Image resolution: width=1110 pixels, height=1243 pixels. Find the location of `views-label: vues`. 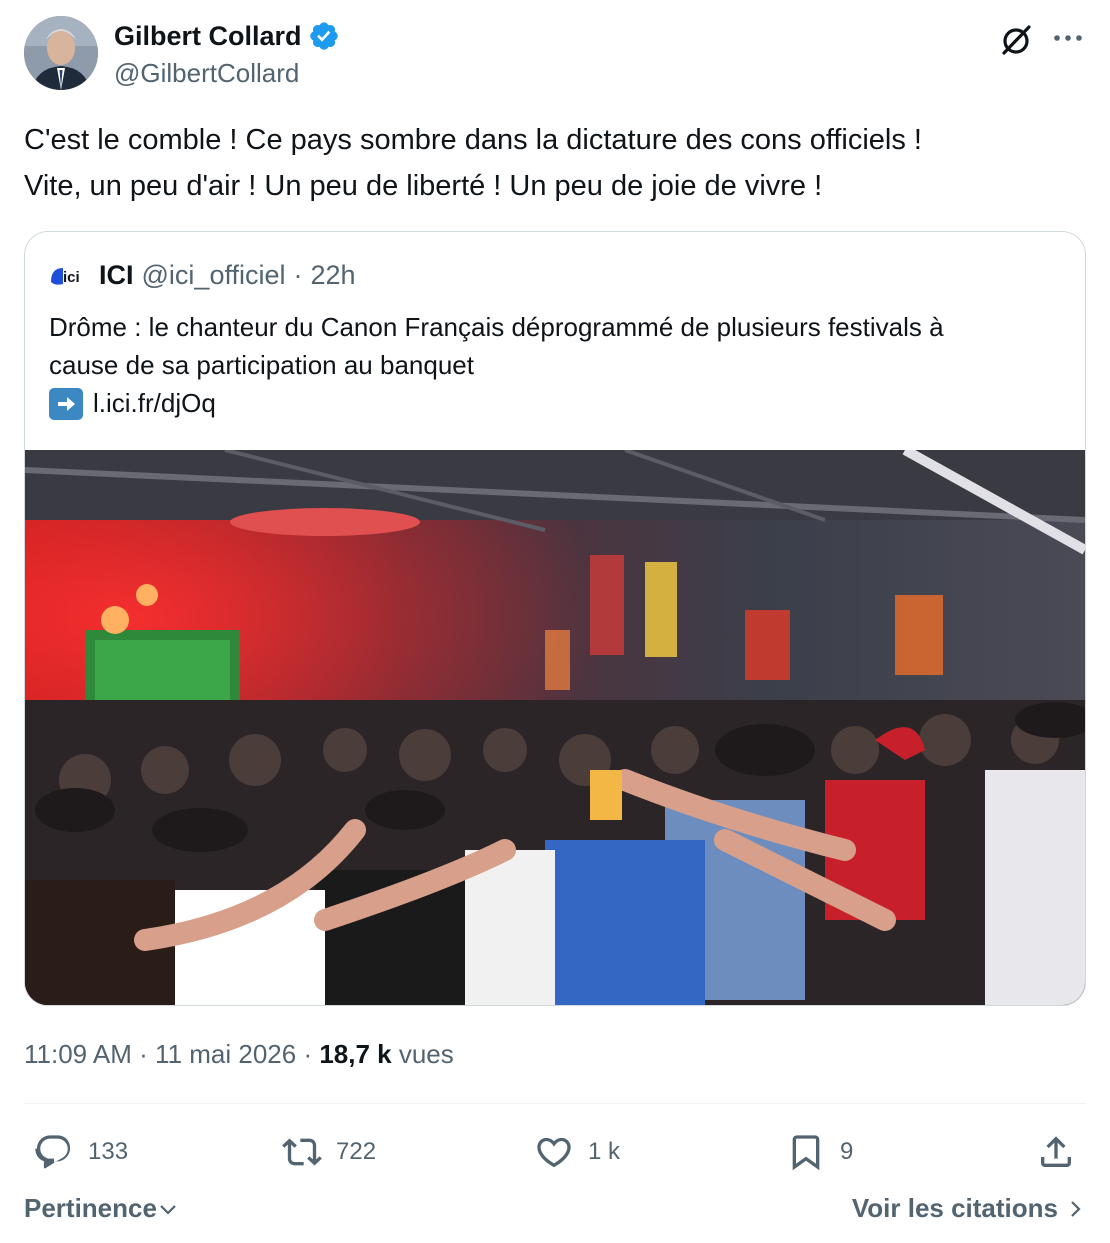

views-label: vues is located at coordinates (422, 1054).